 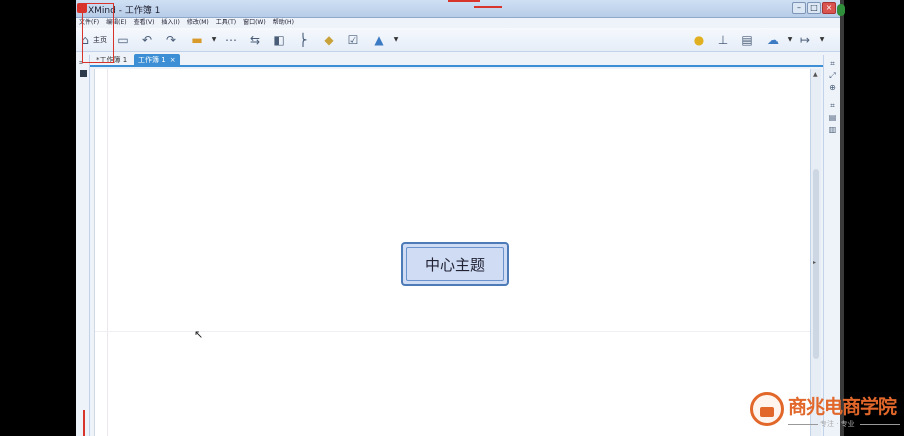 What do you see at coordinates (829, 8) in the screenshot?
I see `close-button: ×` at bounding box center [829, 8].